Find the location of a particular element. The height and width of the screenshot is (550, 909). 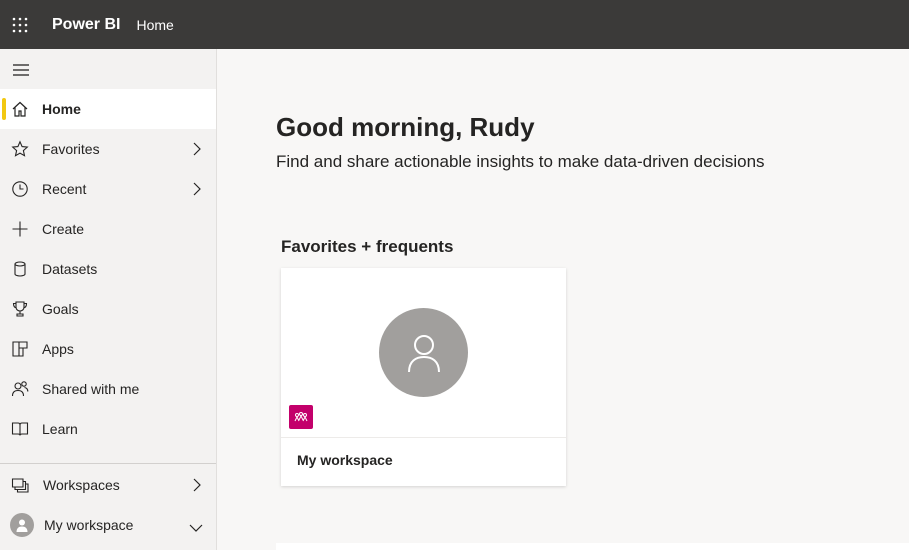

sidebar-item-workspaces: Workspaces is located at coordinates (108, 485).